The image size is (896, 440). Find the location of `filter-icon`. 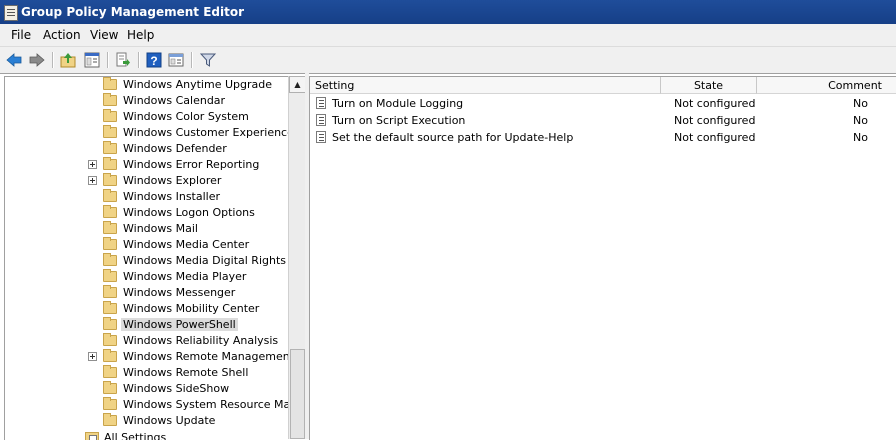

filter-icon is located at coordinates (208, 60).